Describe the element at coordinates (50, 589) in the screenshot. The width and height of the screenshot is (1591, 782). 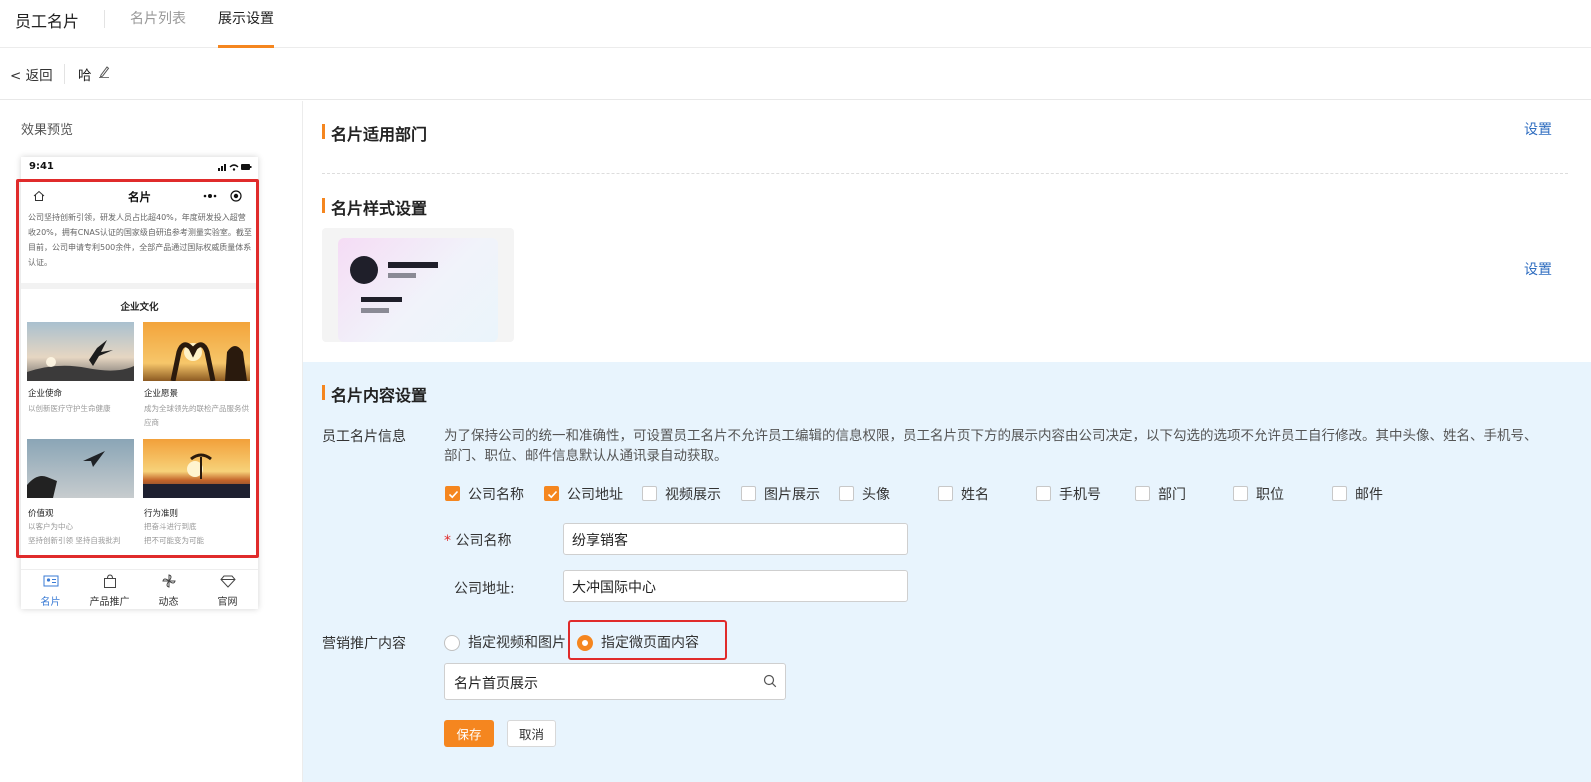
I see `phone-tab-card: 名片` at that location.